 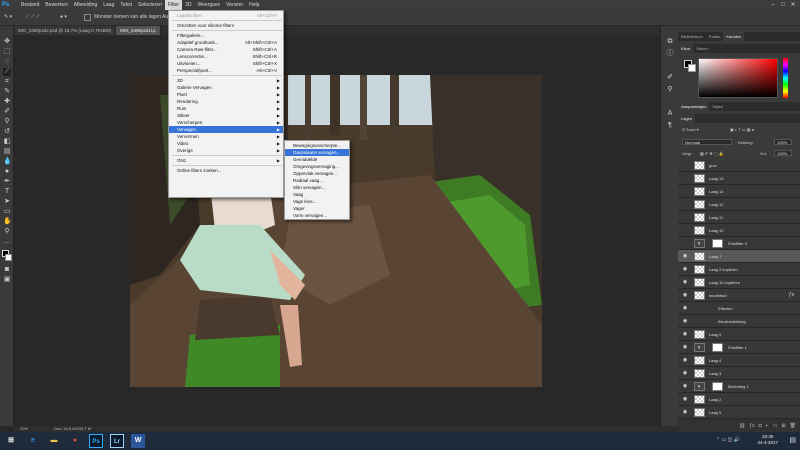 I want to click on eyedropper-tool-icon: ✎ ▾, so click(x=8, y=17).